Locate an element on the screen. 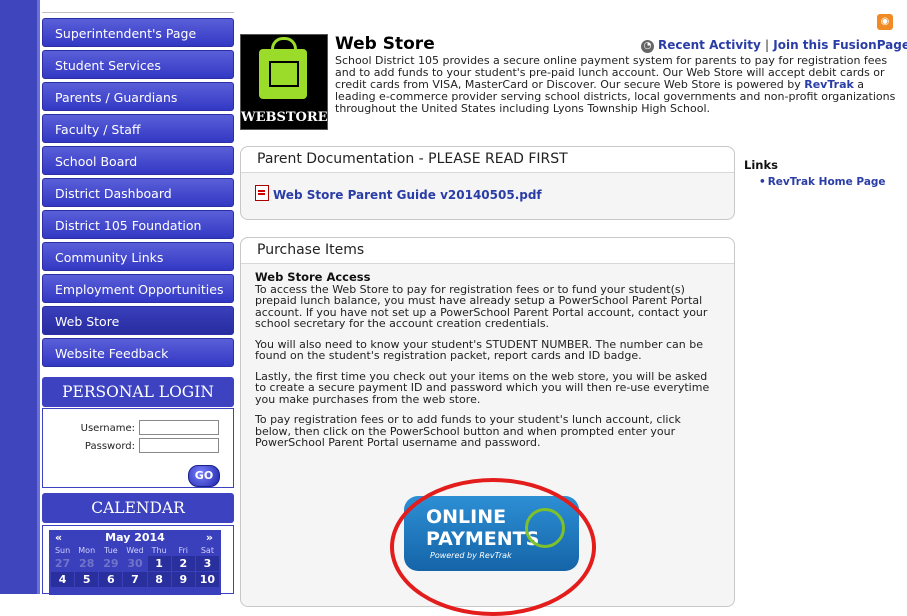 The width and height of the screenshot is (907, 616). calendar-dow: Thu is located at coordinates (159, 550).